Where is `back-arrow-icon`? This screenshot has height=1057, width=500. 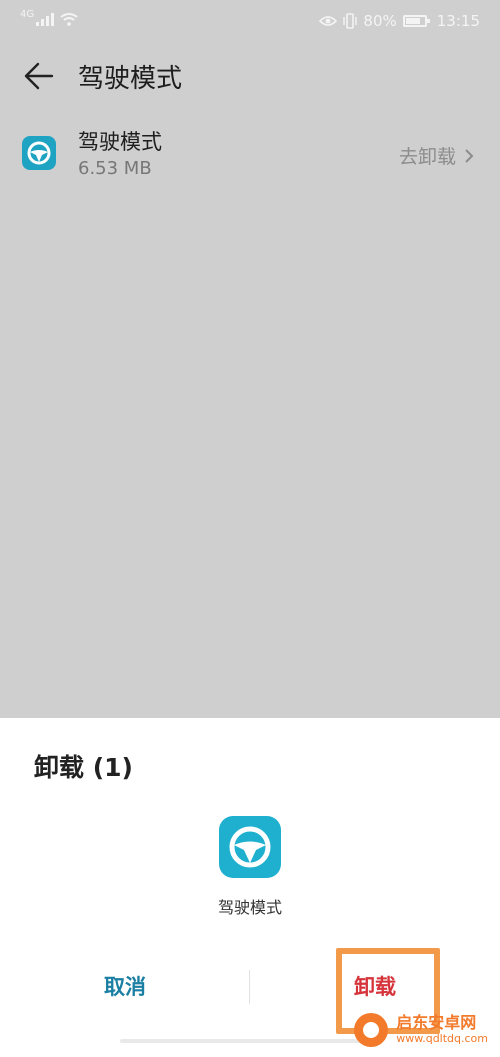
back-arrow-icon is located at coordinates (38, 76).